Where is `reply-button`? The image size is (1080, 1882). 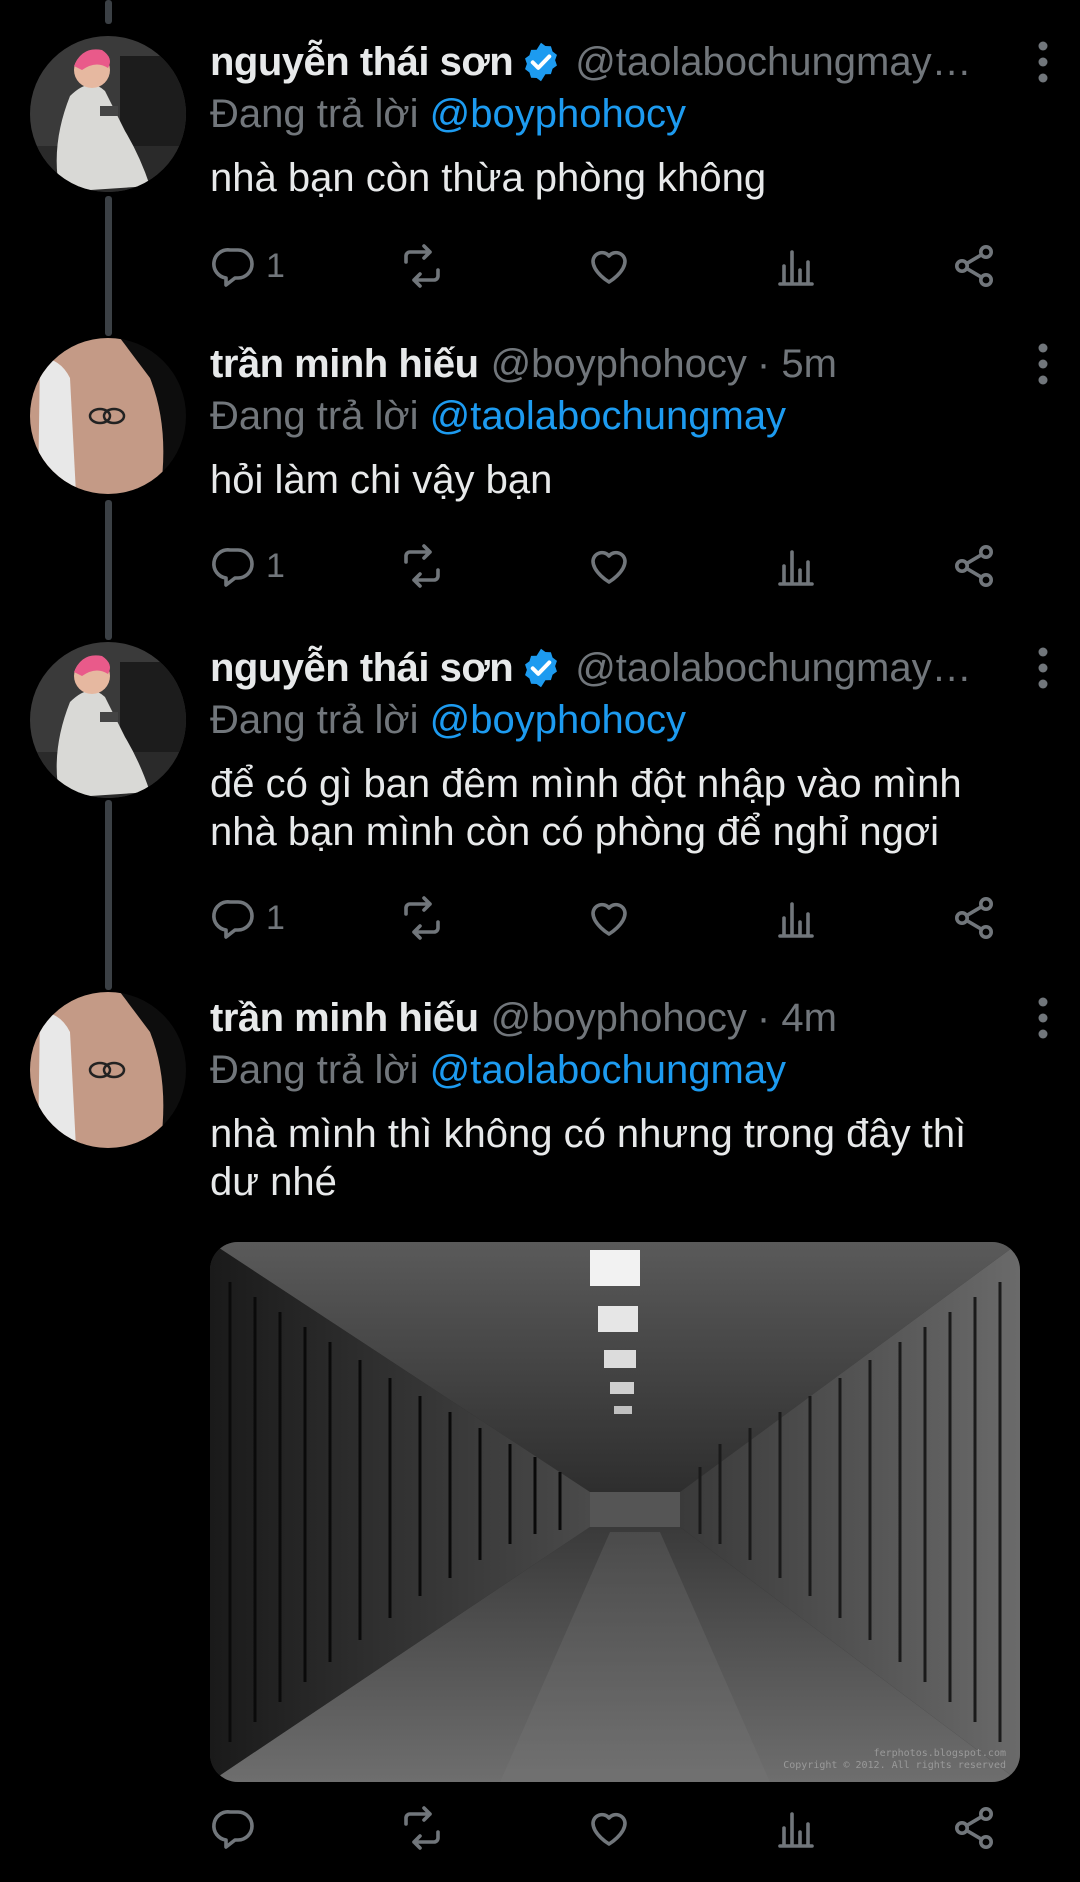
reply-button is located at coordinates (238, 1828).